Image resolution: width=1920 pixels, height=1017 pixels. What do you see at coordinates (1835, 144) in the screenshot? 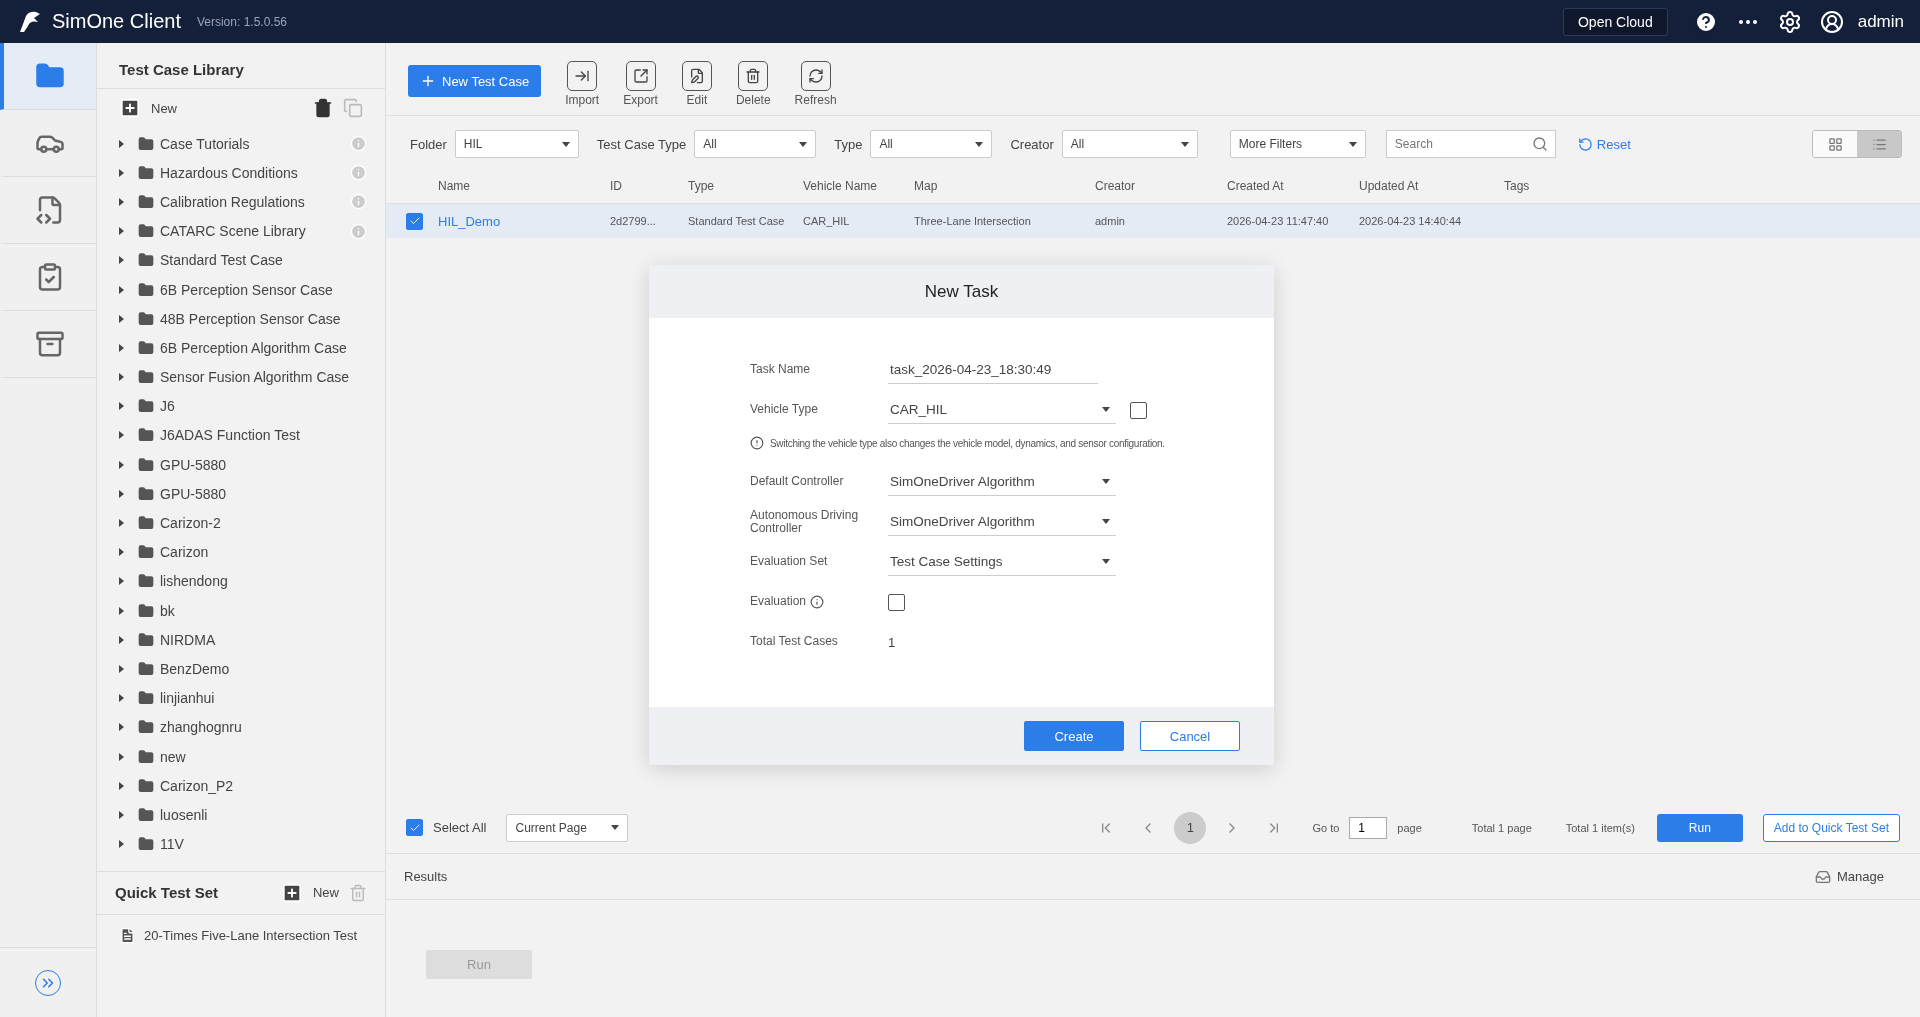
I see `grid-view-button` at bounding box center [1835, 144].